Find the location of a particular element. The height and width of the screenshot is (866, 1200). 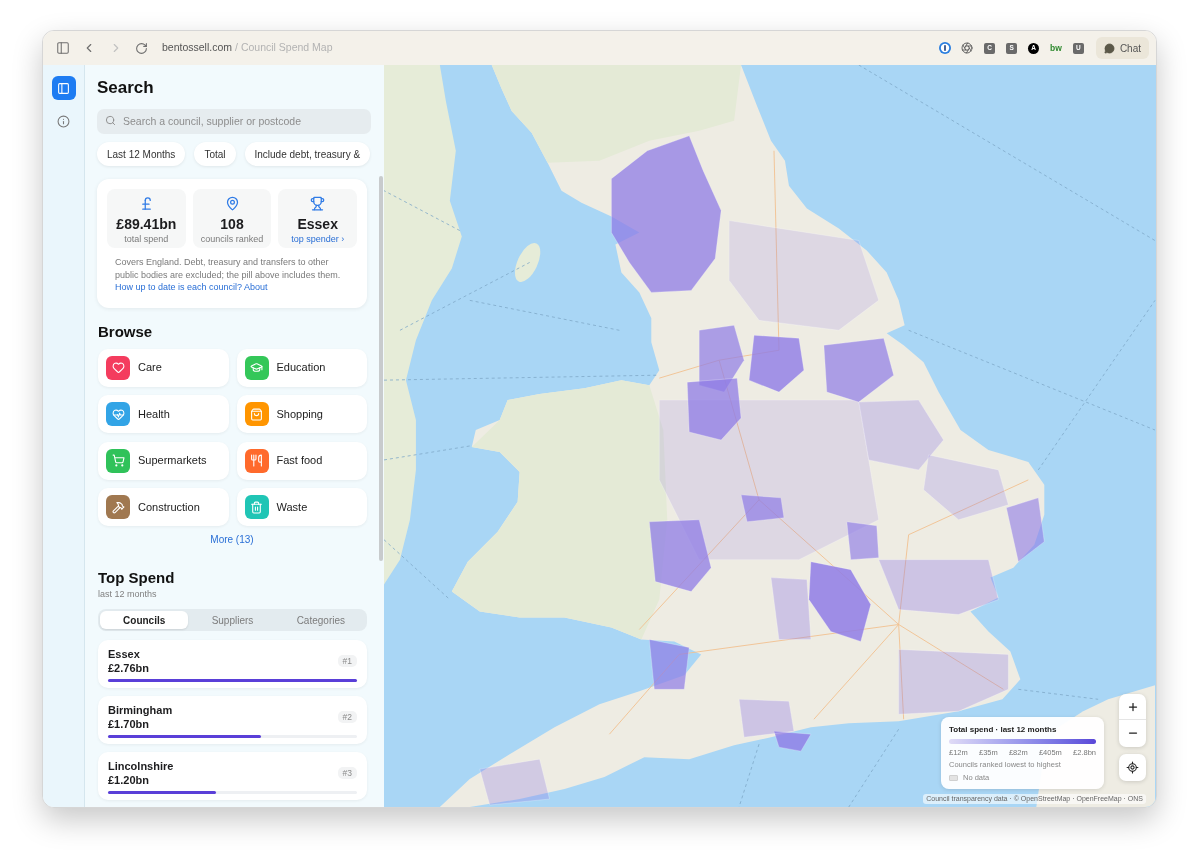

category-button: Health is located at coordinates (163, 414).